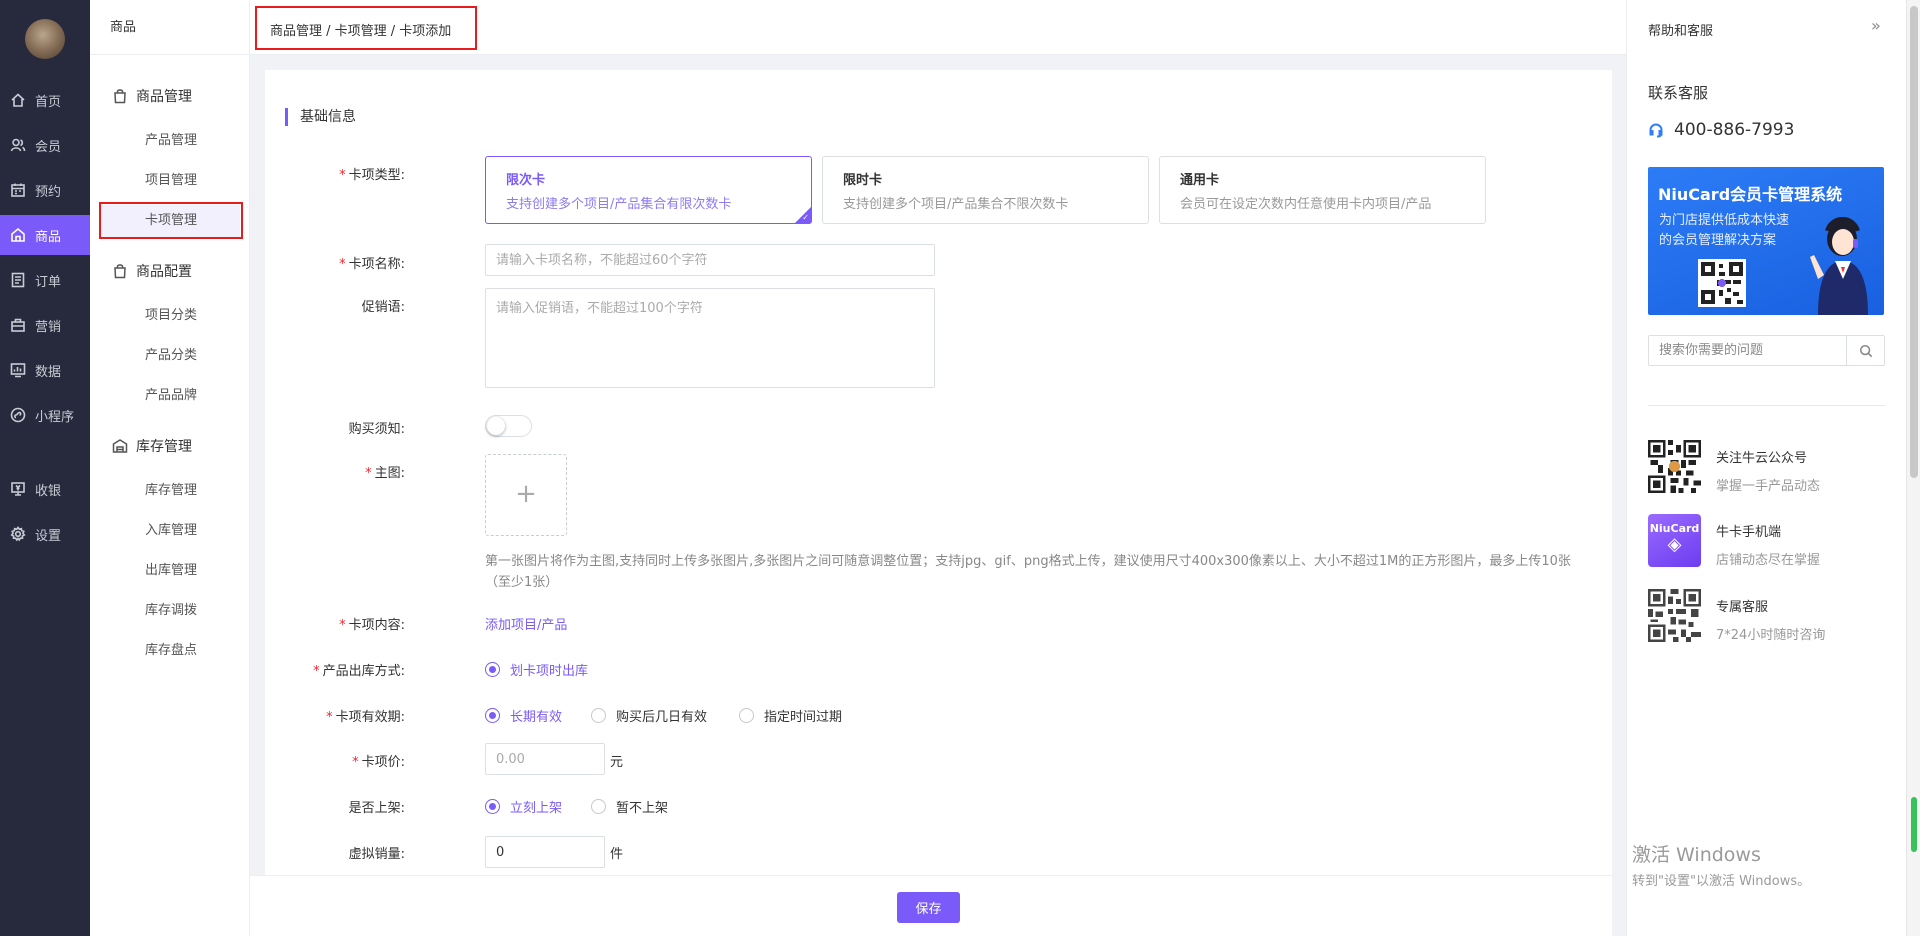 The image size is (1920, 936). What do you see at coordinates (18, 100) in the screenshot?
I see `home-icon` at bounding box center [18, 100].